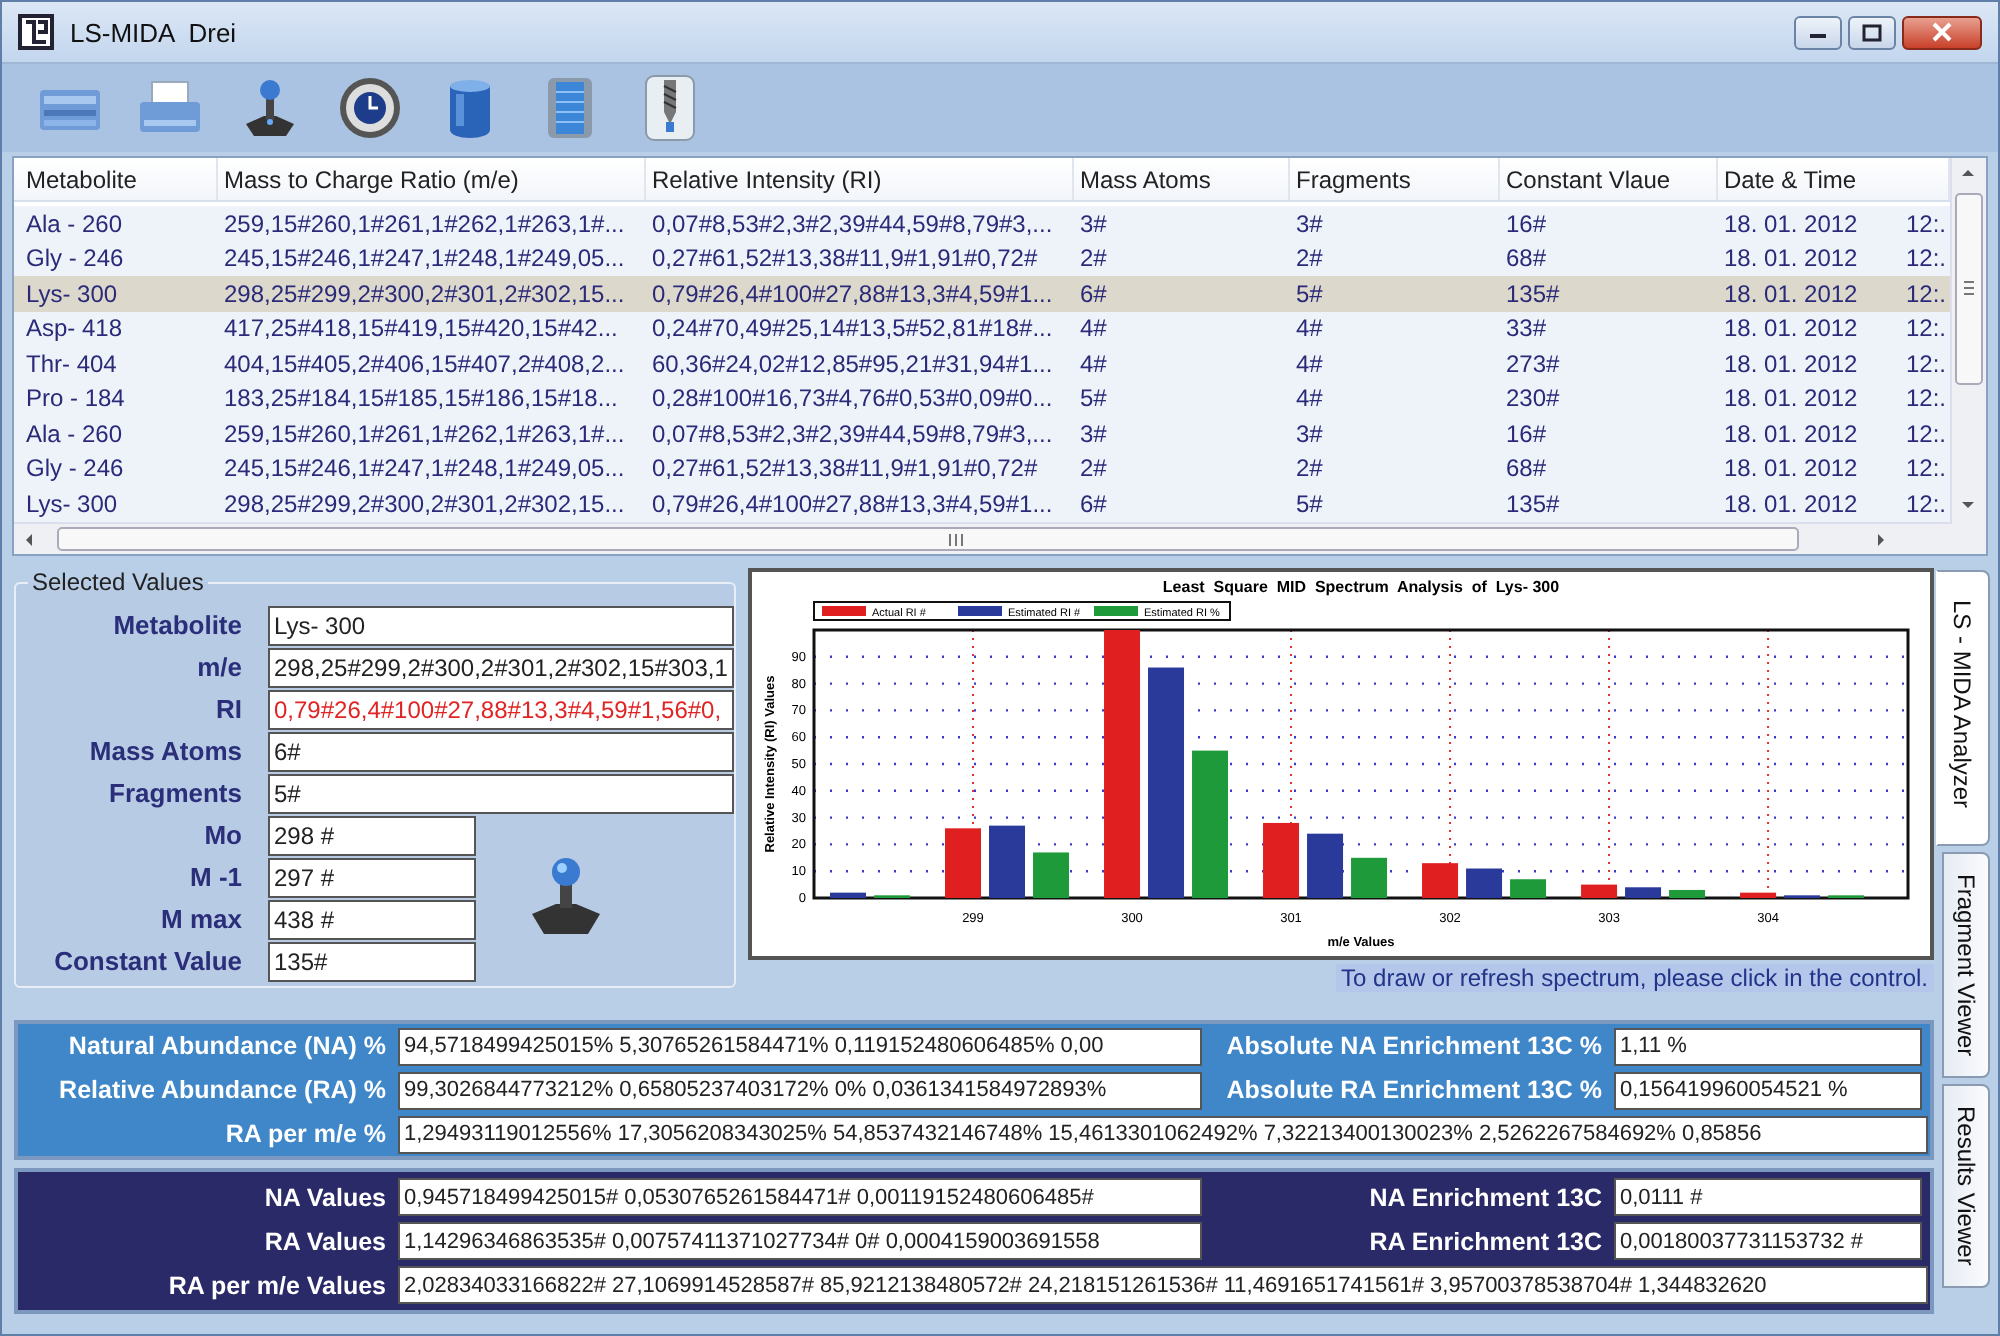 This screenshot has height=1336, width=2000. I want to click on value-field: 5#, so click(501, 793).